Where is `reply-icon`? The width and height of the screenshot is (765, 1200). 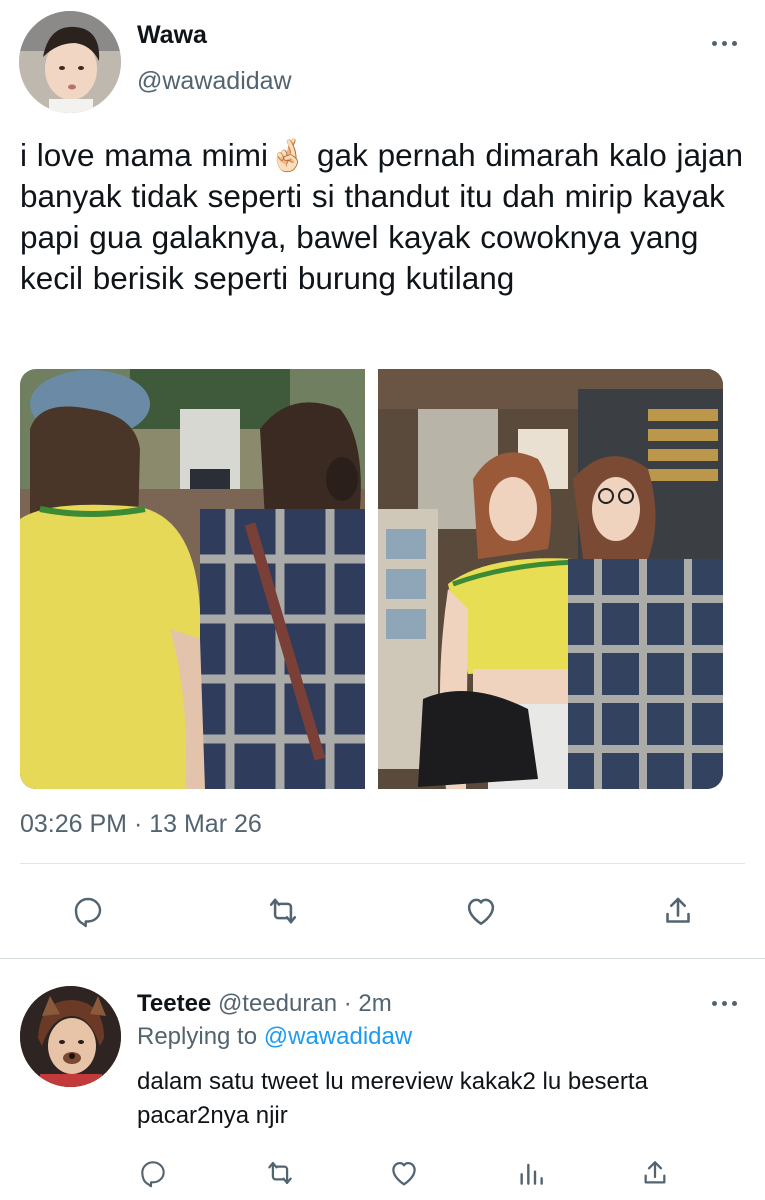
reply-icon is located at coordinates (88, 911).